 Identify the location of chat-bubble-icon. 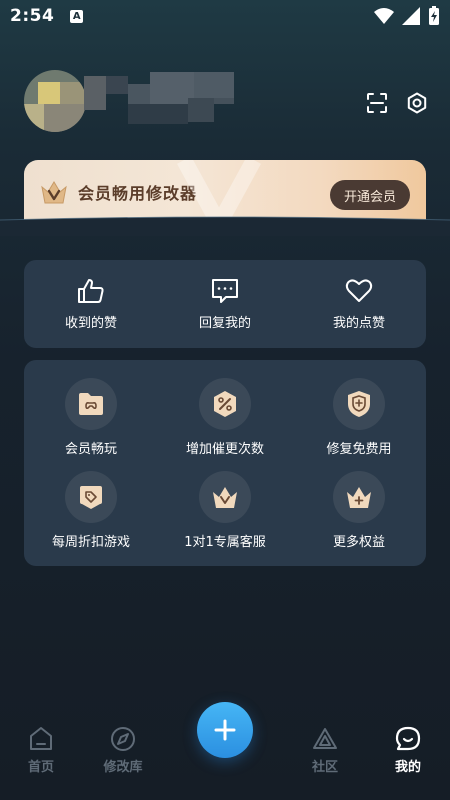
(225, 290).